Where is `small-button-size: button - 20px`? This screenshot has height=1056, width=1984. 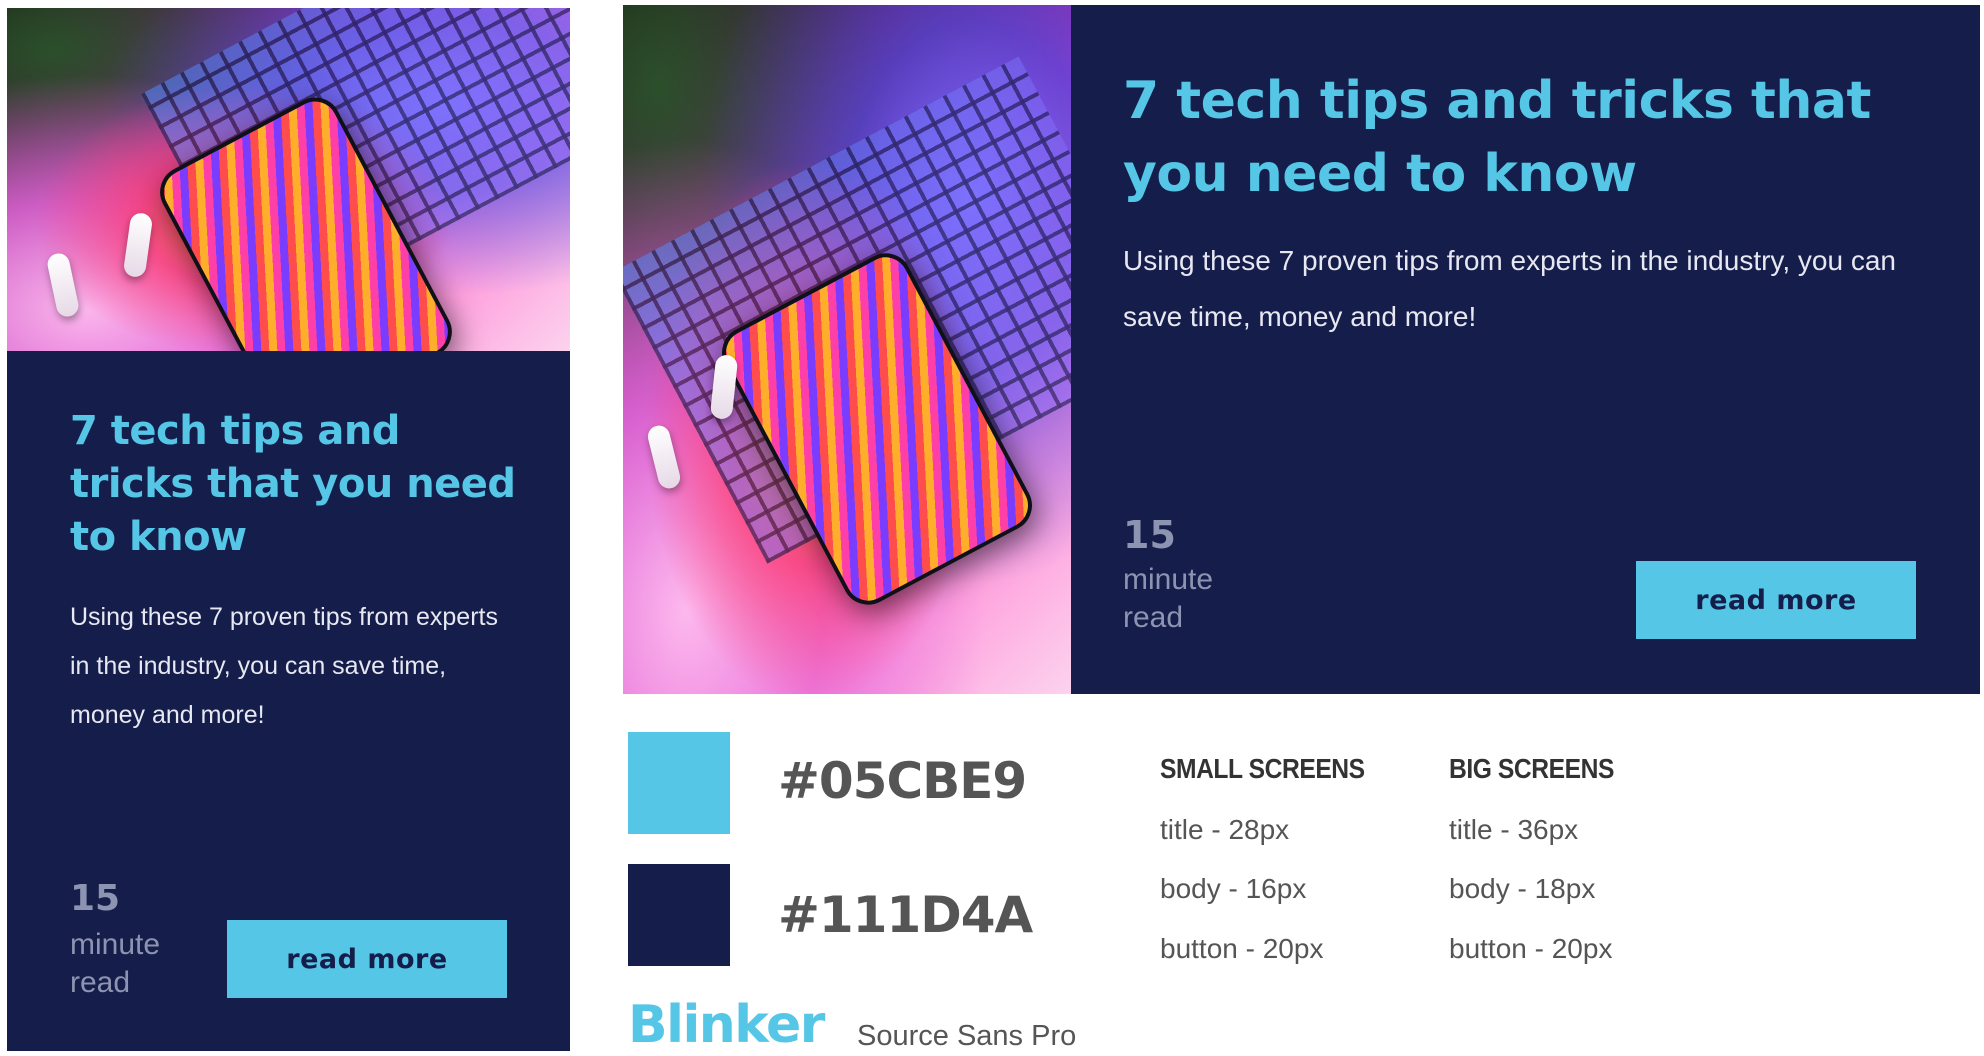
small-button-size: button - 20px is located at coordinates (1242, 948).